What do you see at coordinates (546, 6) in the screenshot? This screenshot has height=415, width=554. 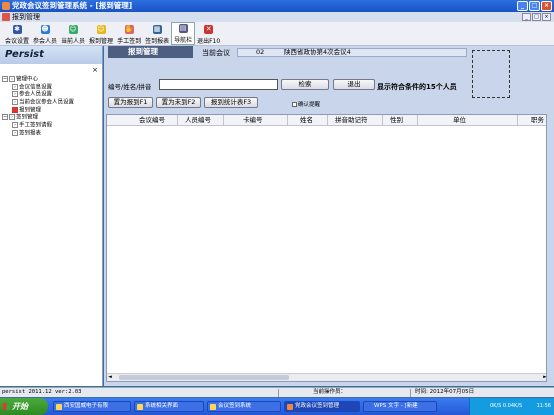 I see `close-button: ×` at bounding box center [546, 6].